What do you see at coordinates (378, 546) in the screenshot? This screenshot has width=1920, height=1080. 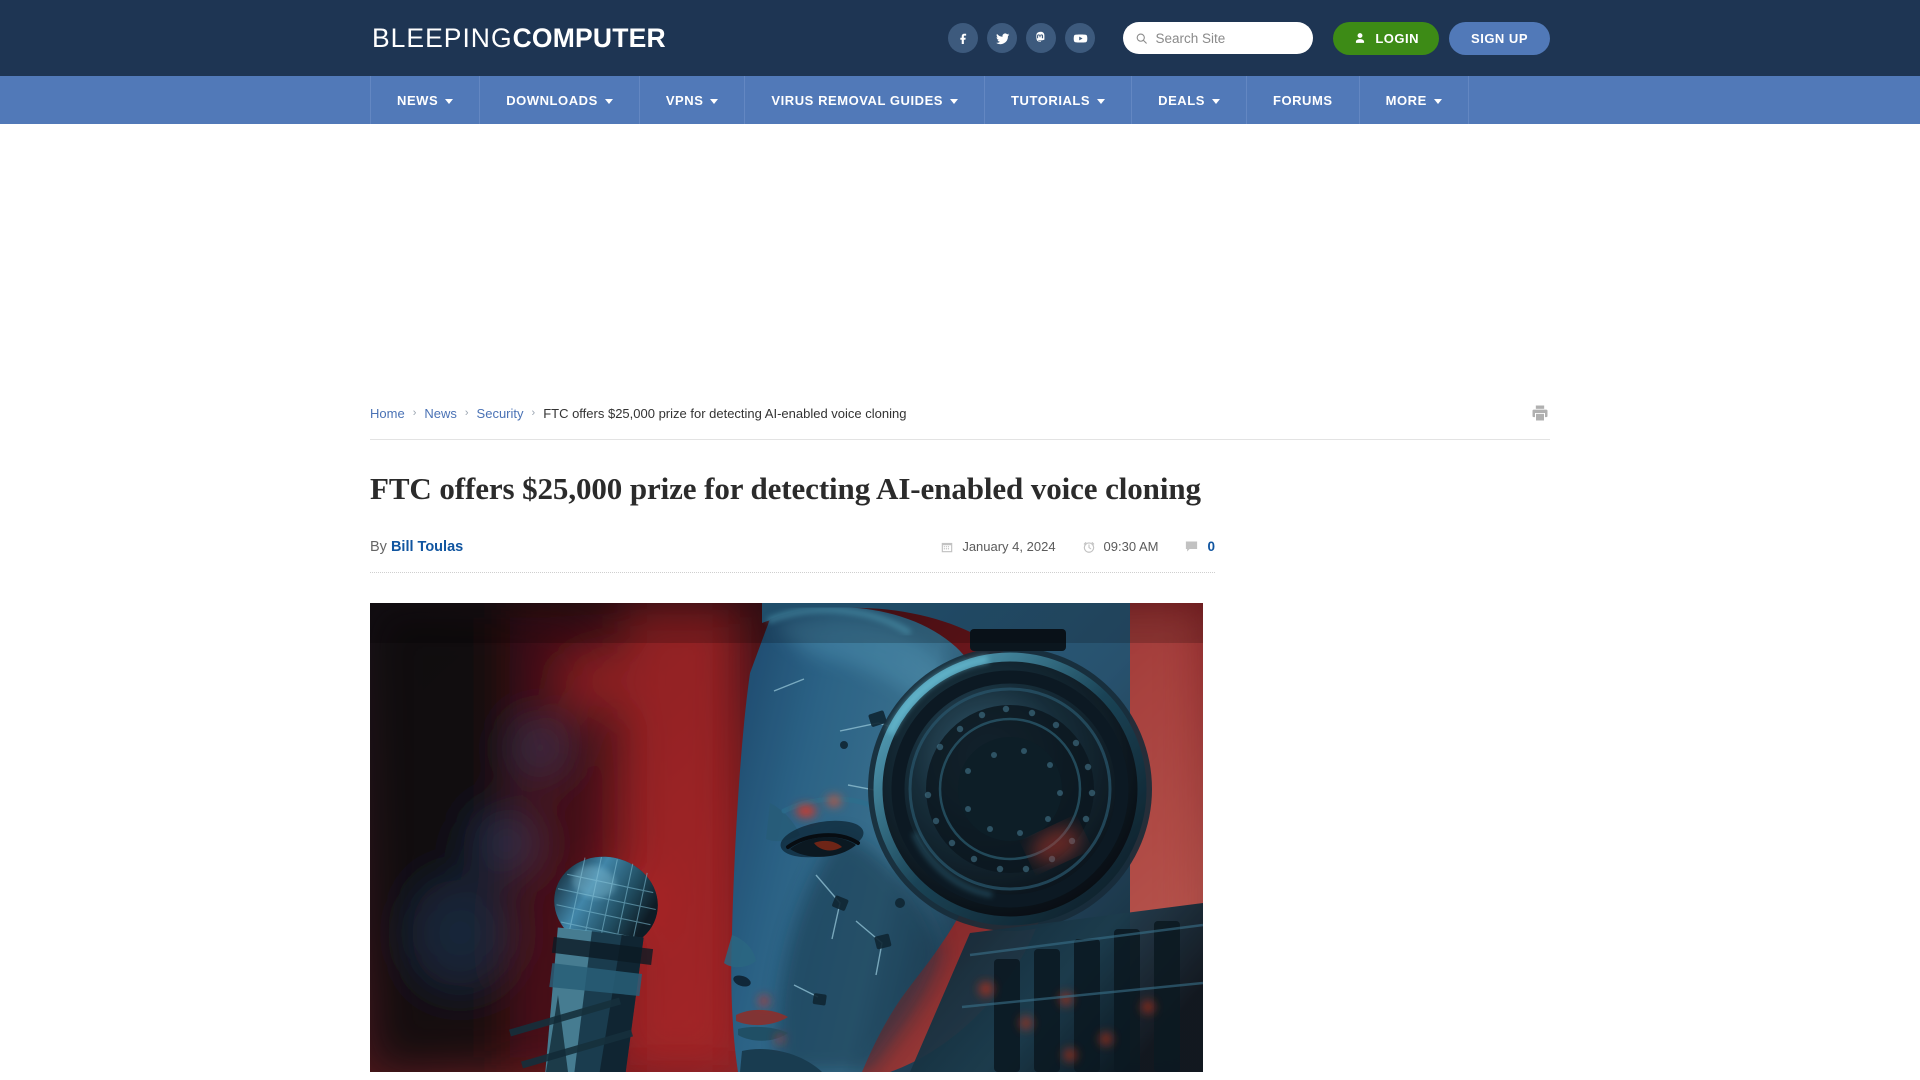 I see `byline-prefix: By` at bounding box center [378, 546].